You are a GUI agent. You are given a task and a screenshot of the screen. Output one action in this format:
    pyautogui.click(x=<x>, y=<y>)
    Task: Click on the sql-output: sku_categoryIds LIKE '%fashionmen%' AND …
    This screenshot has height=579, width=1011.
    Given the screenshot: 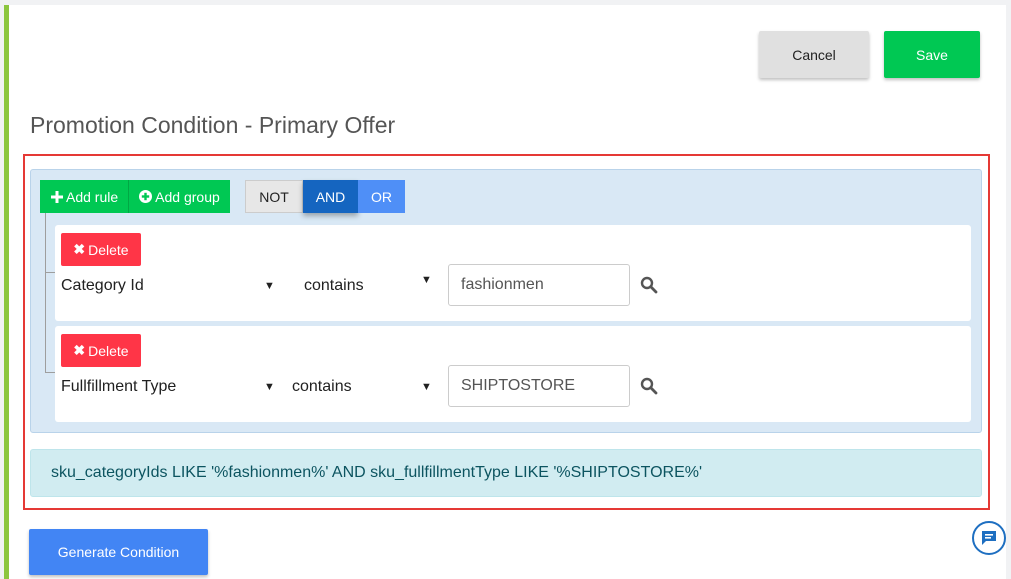 What is the action you would take?
    pyautogui.click(x=506, y=473)
    